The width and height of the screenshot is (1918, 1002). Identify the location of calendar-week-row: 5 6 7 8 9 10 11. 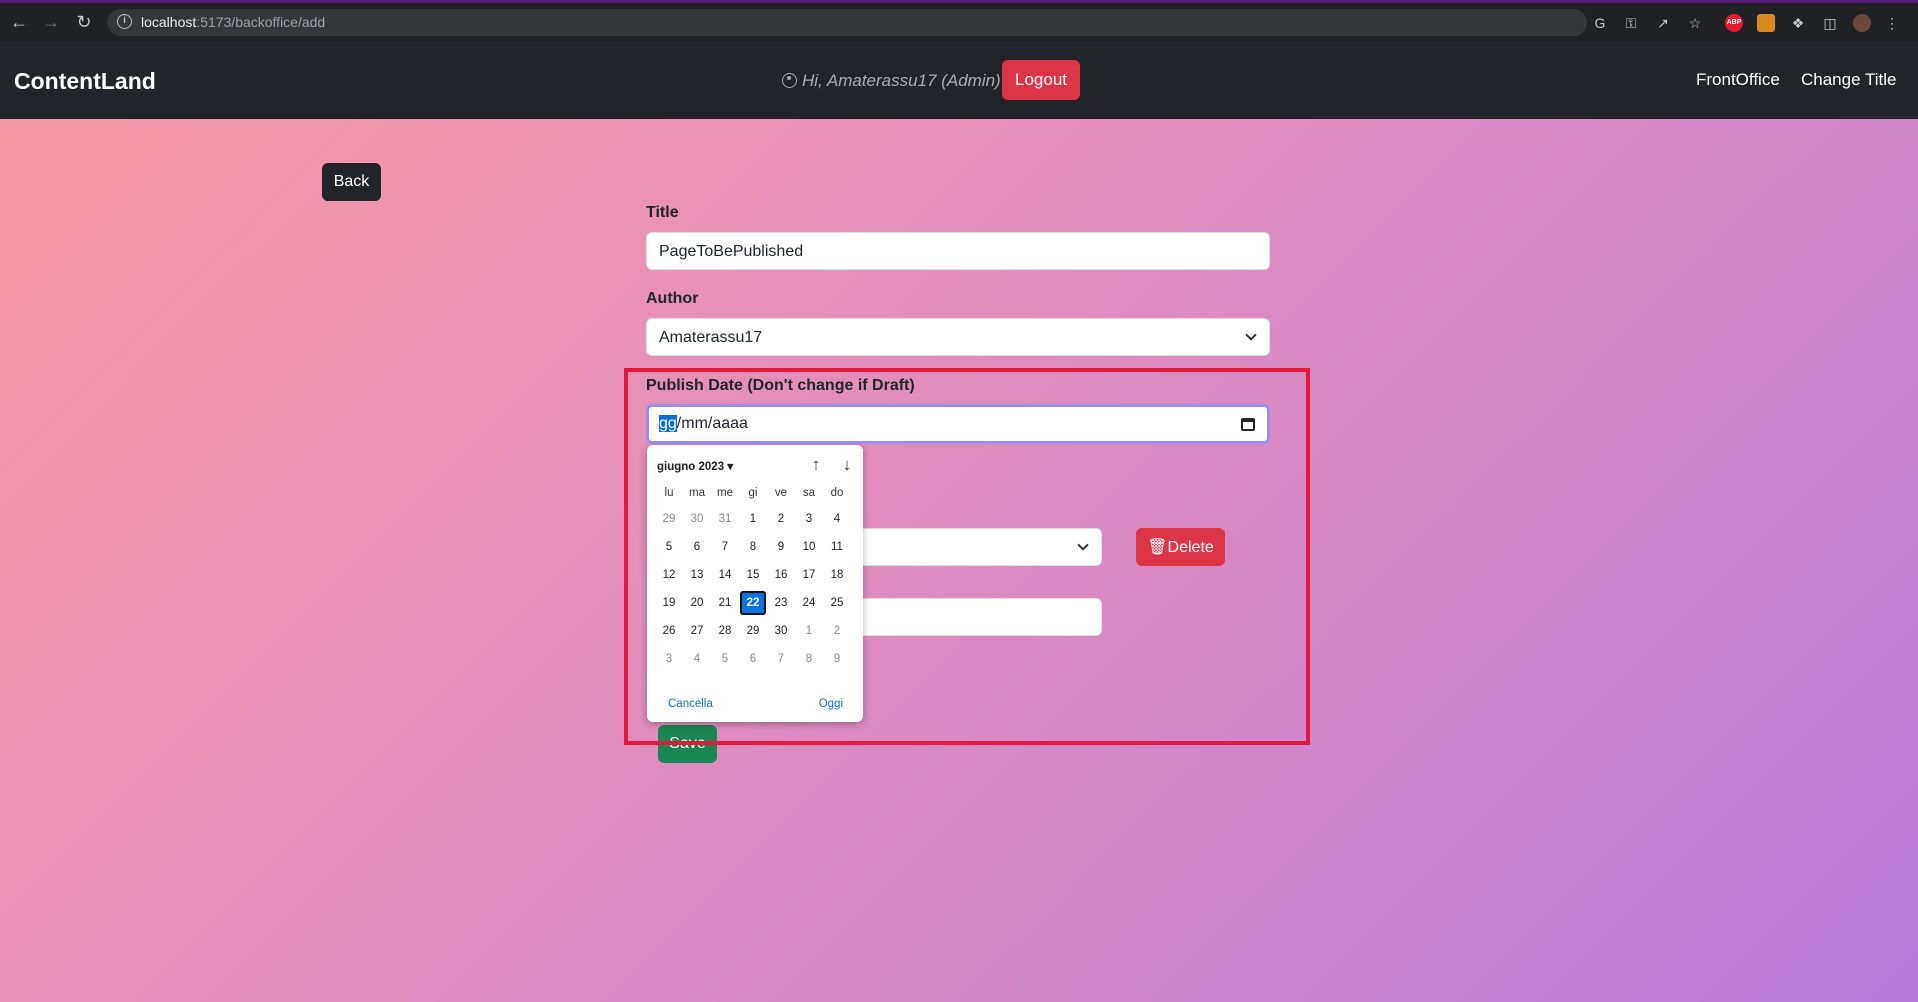
(753, 547).